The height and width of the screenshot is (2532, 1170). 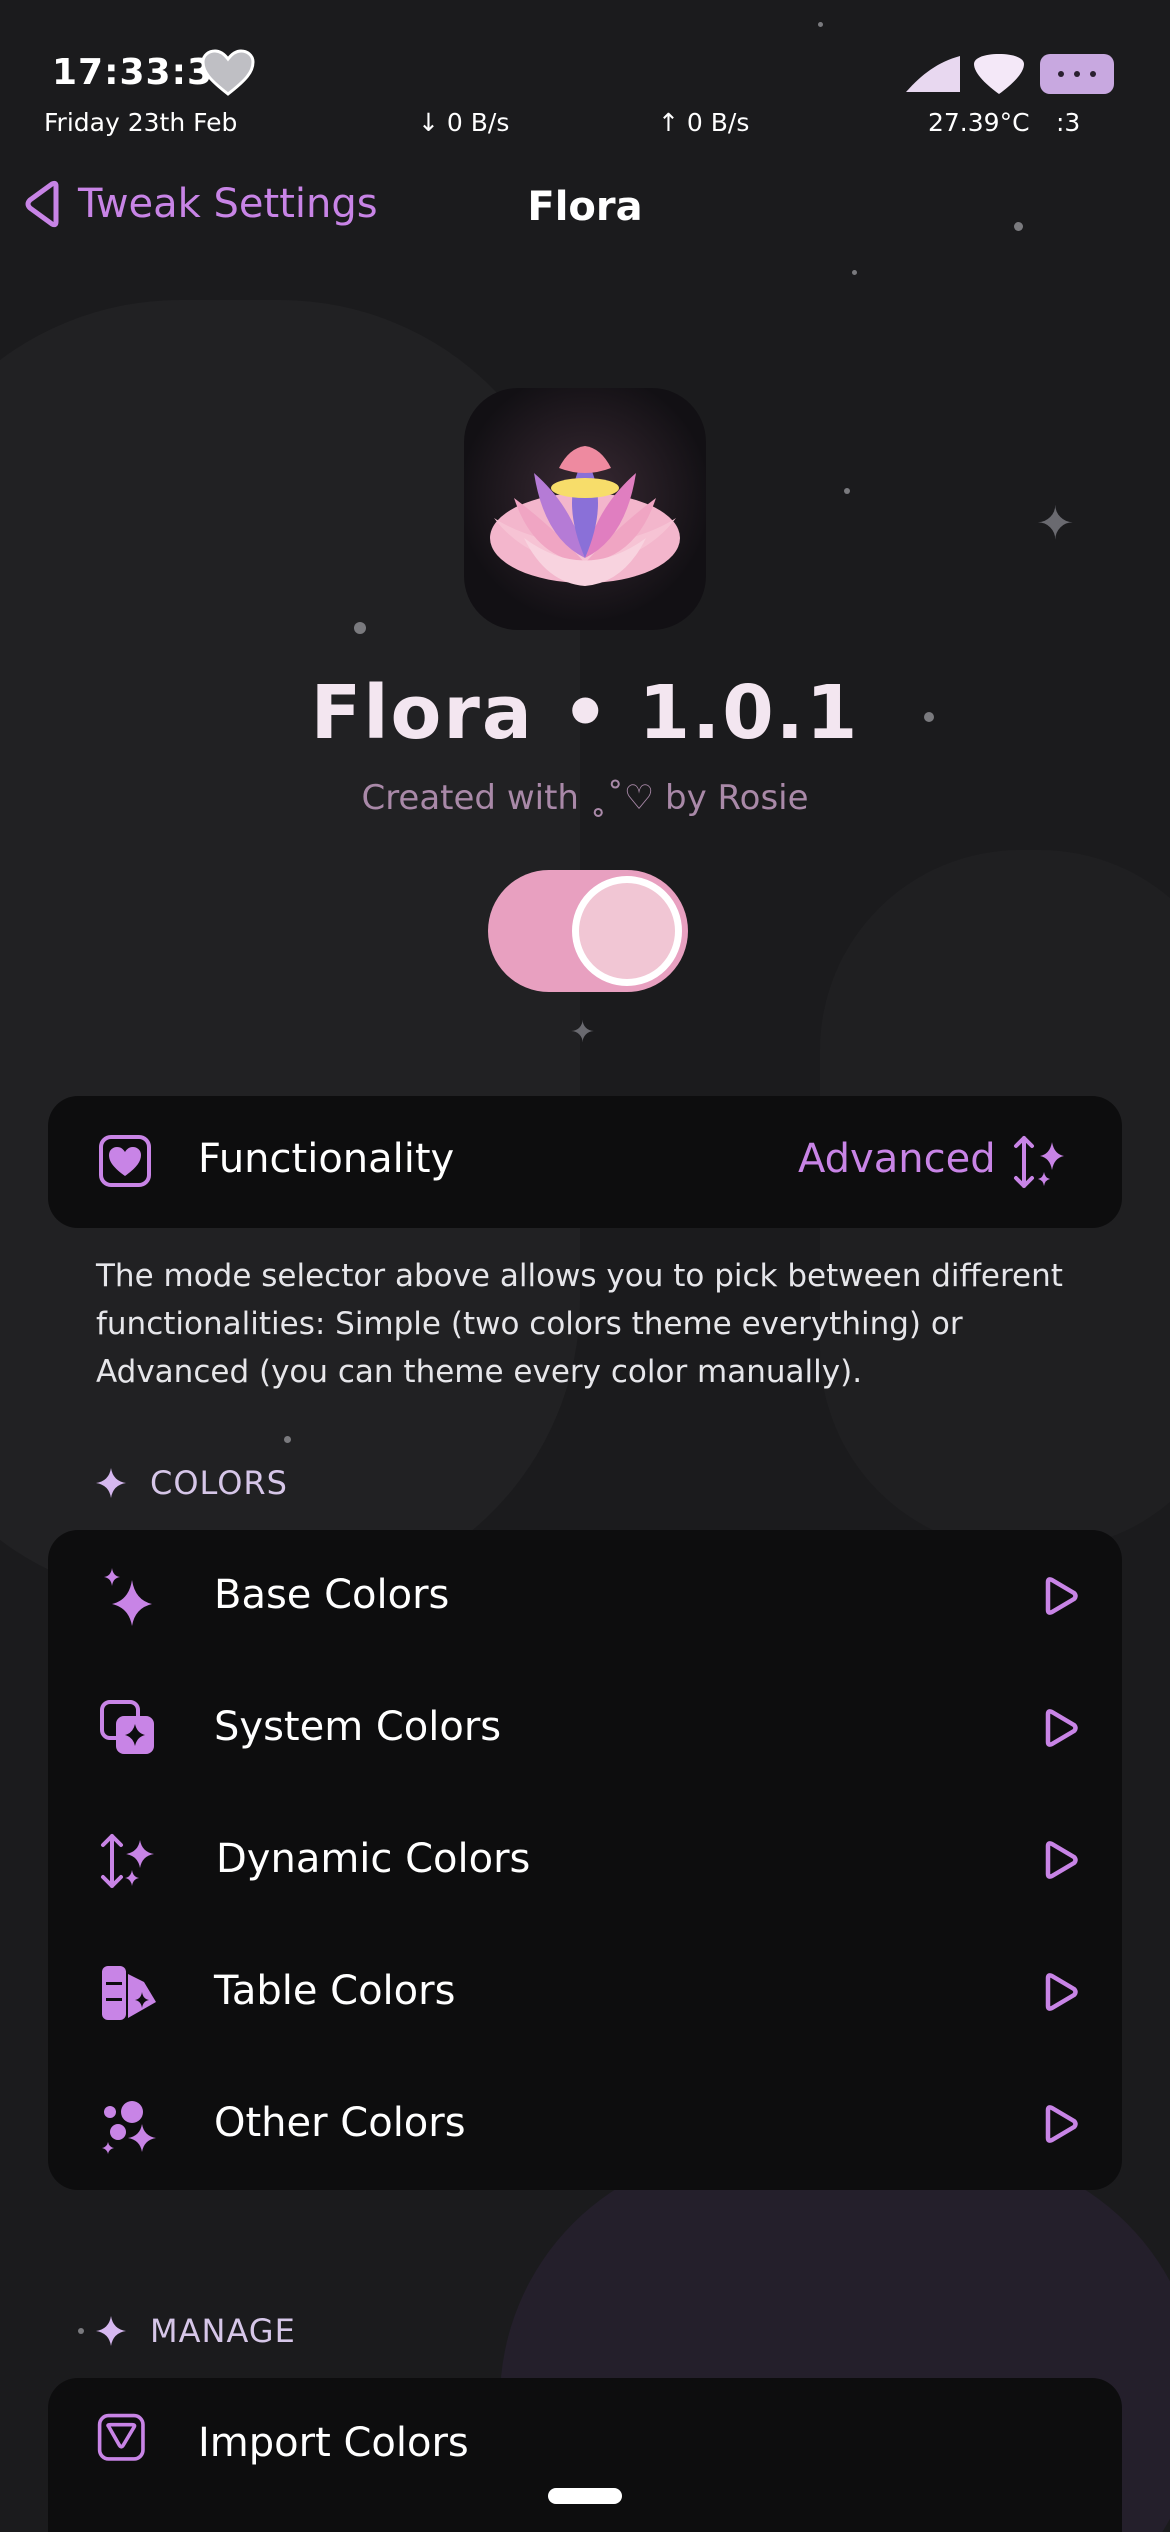 I want to click on app-subtitle: Created with ˳˚♡ by Rosie, so click(x=585, y=798).